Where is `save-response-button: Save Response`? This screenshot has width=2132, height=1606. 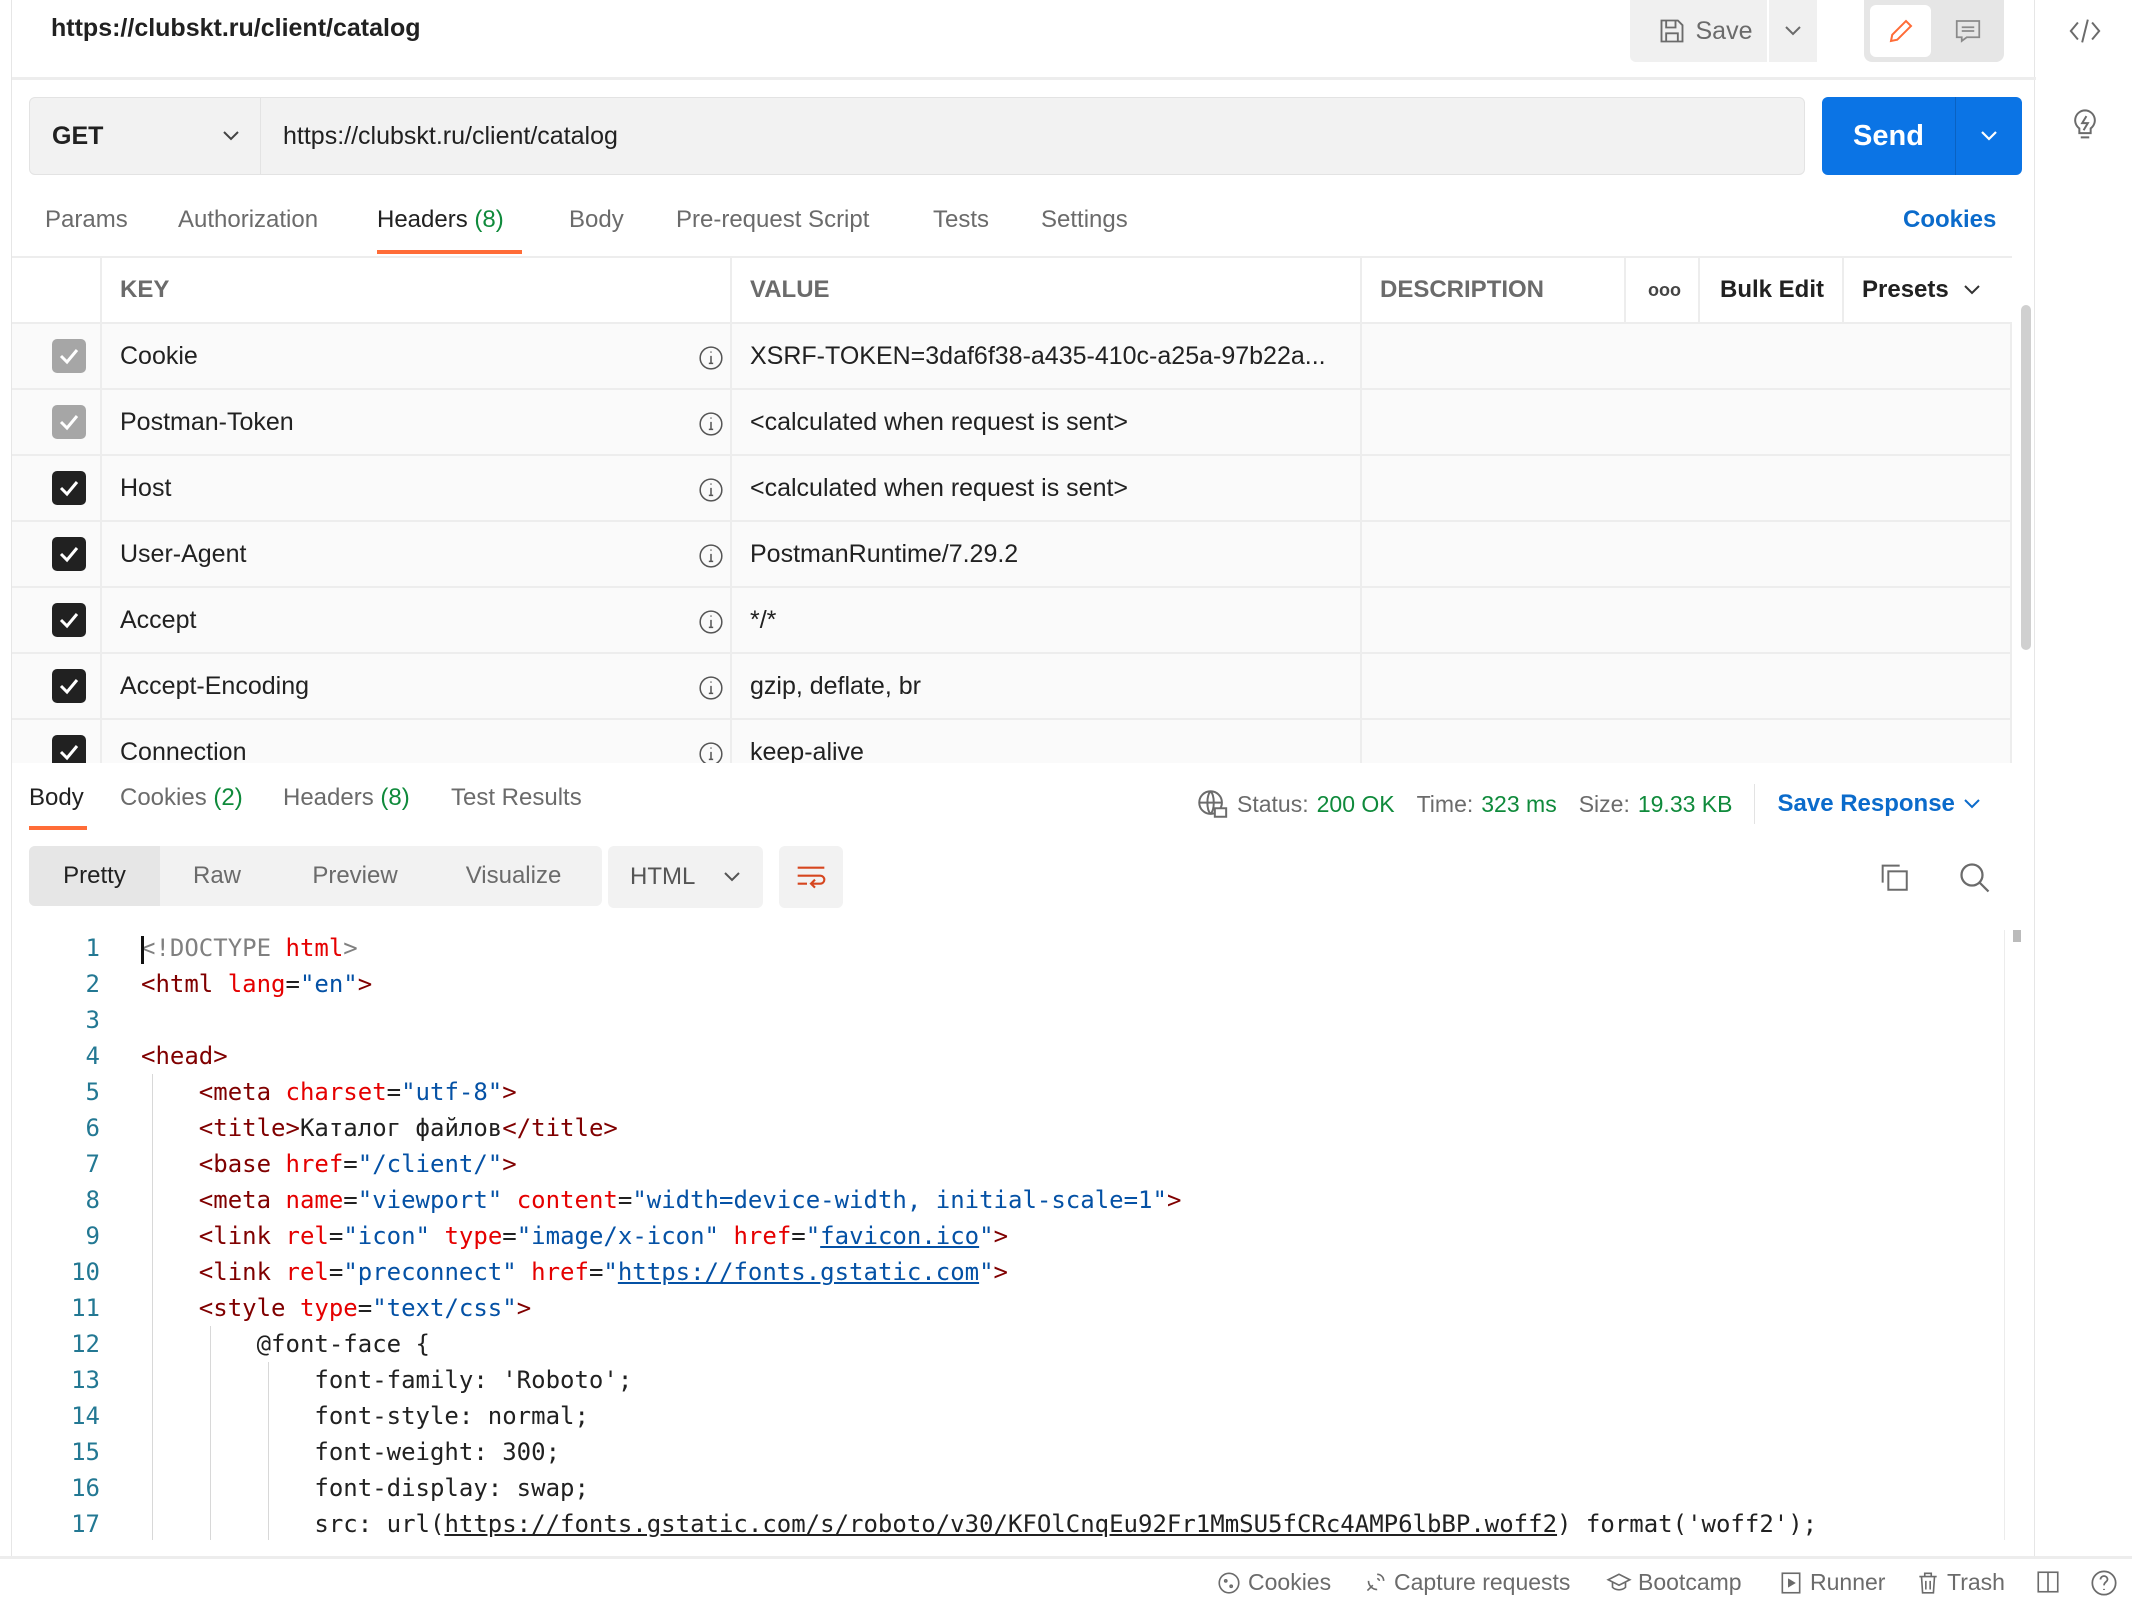 save-response-button: Save Response is located at coordinates (1865, 804).